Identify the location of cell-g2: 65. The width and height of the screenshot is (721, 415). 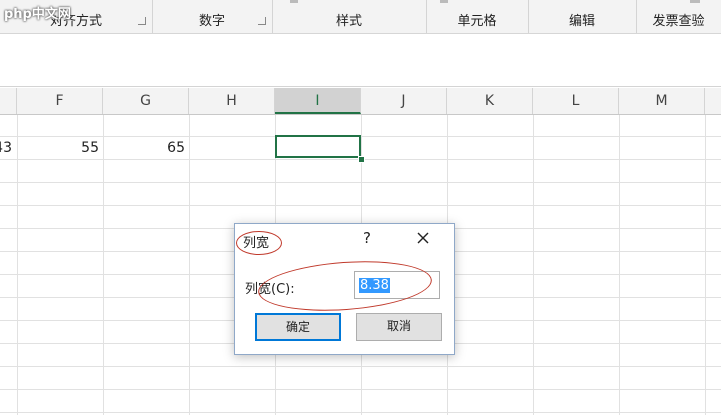
(144, 148).